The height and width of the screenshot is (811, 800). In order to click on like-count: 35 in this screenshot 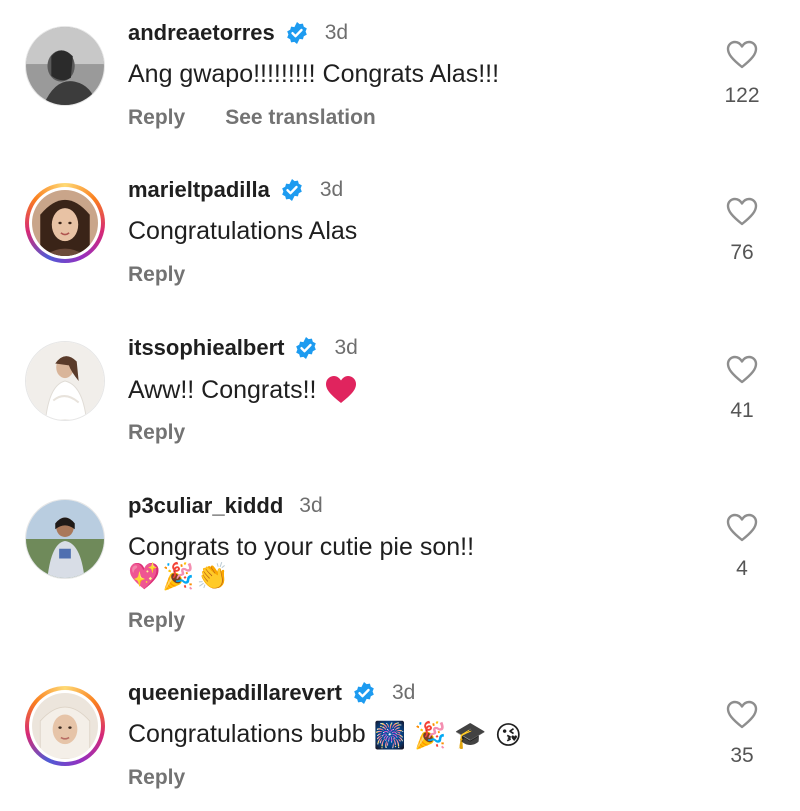, I will do `click(742, 755)`.